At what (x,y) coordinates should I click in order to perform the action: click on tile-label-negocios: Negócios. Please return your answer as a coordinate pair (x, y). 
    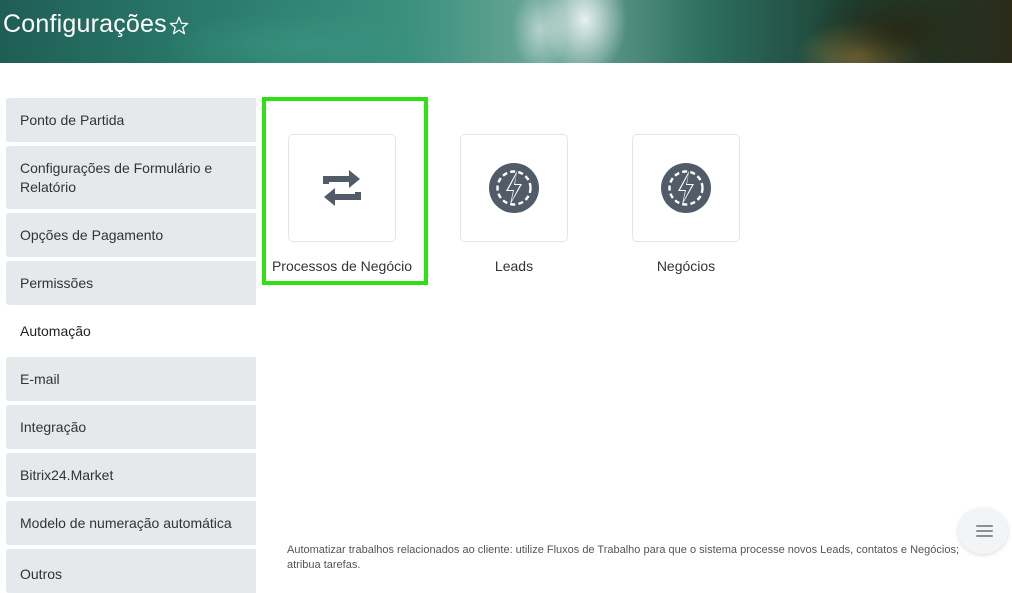
    Looking at the image, I should click on (686, 266).